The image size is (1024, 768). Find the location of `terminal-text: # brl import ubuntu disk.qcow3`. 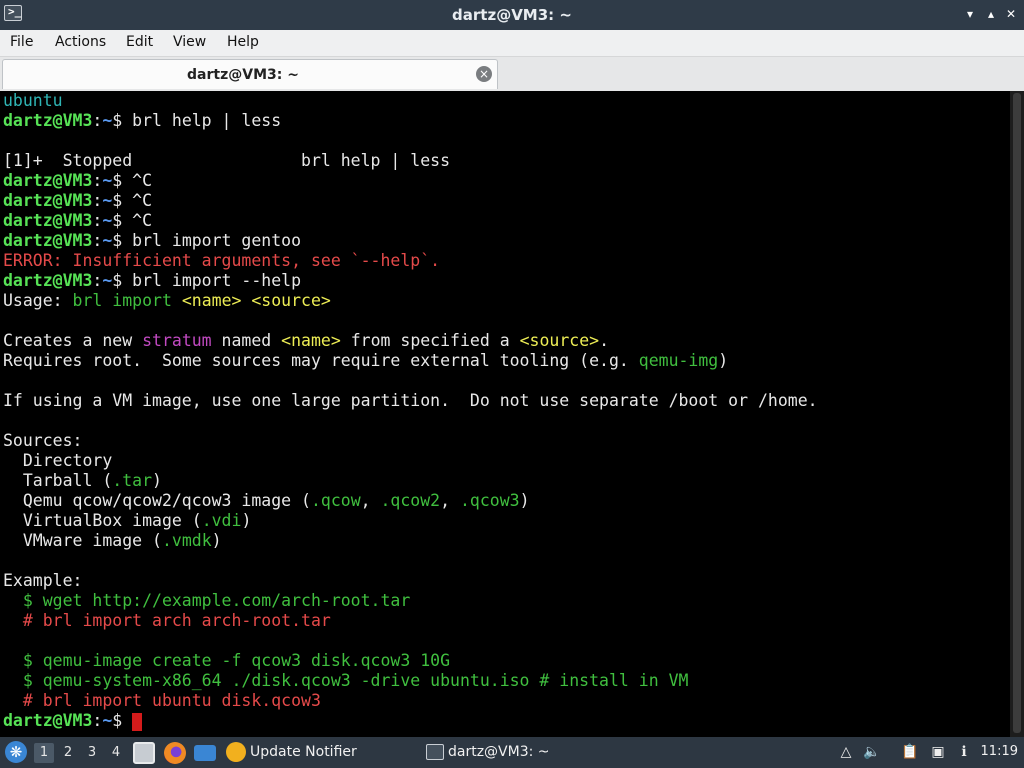

terminal-text: # brl import ubuntu disk.qcow3 is located at coordinates (162, 700).